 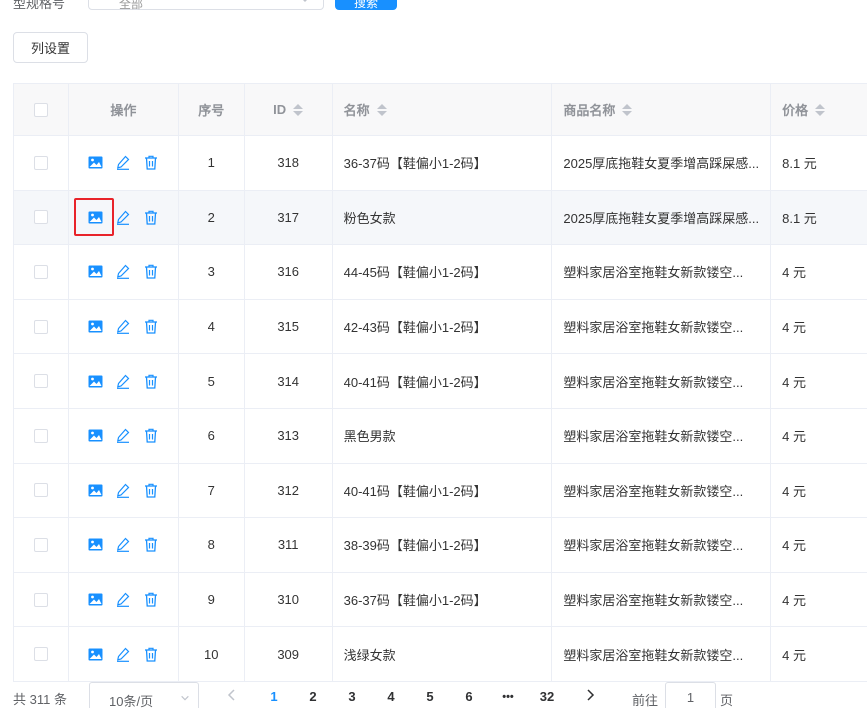 I want to click on row-index: 1, so click(x=212, y=163).